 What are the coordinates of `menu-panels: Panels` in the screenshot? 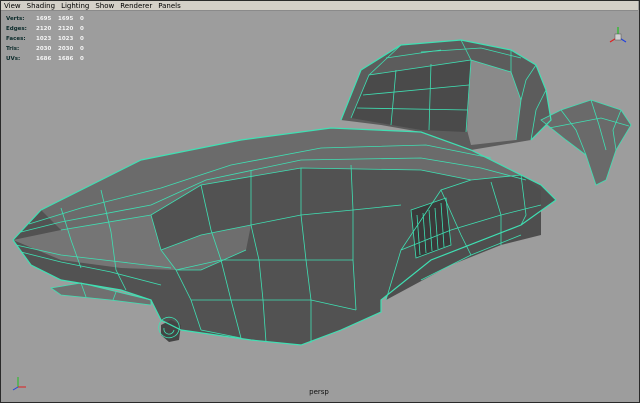 It's located at (169, 6).